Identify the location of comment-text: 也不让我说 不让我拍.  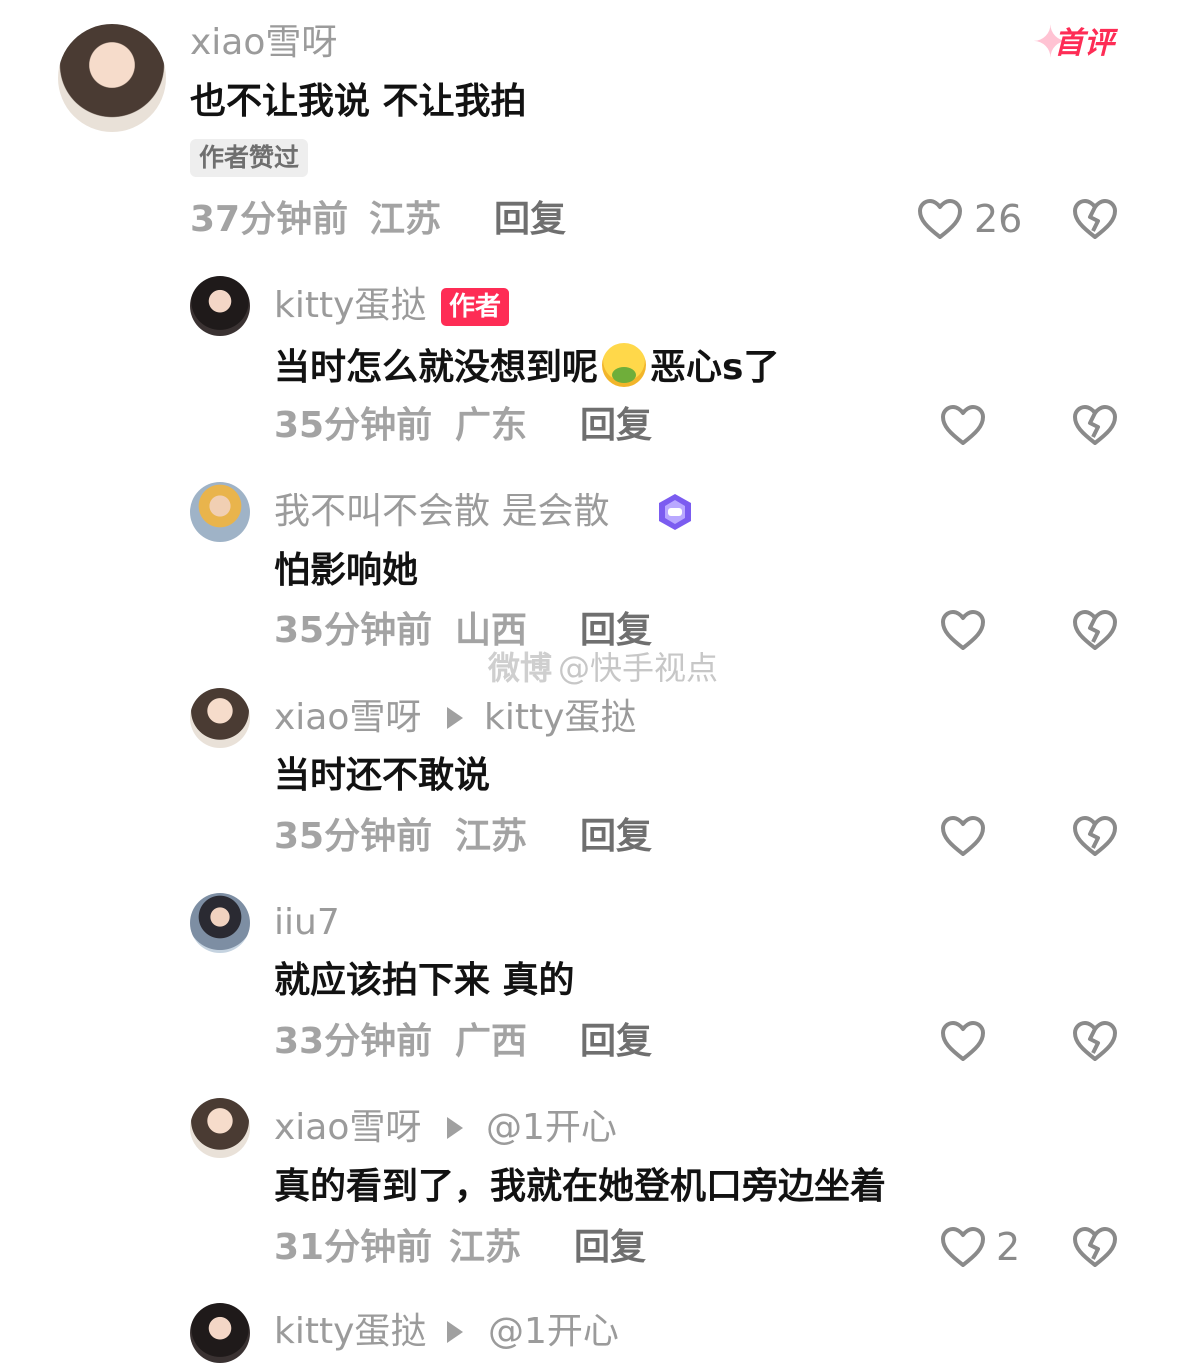
(358, 101).